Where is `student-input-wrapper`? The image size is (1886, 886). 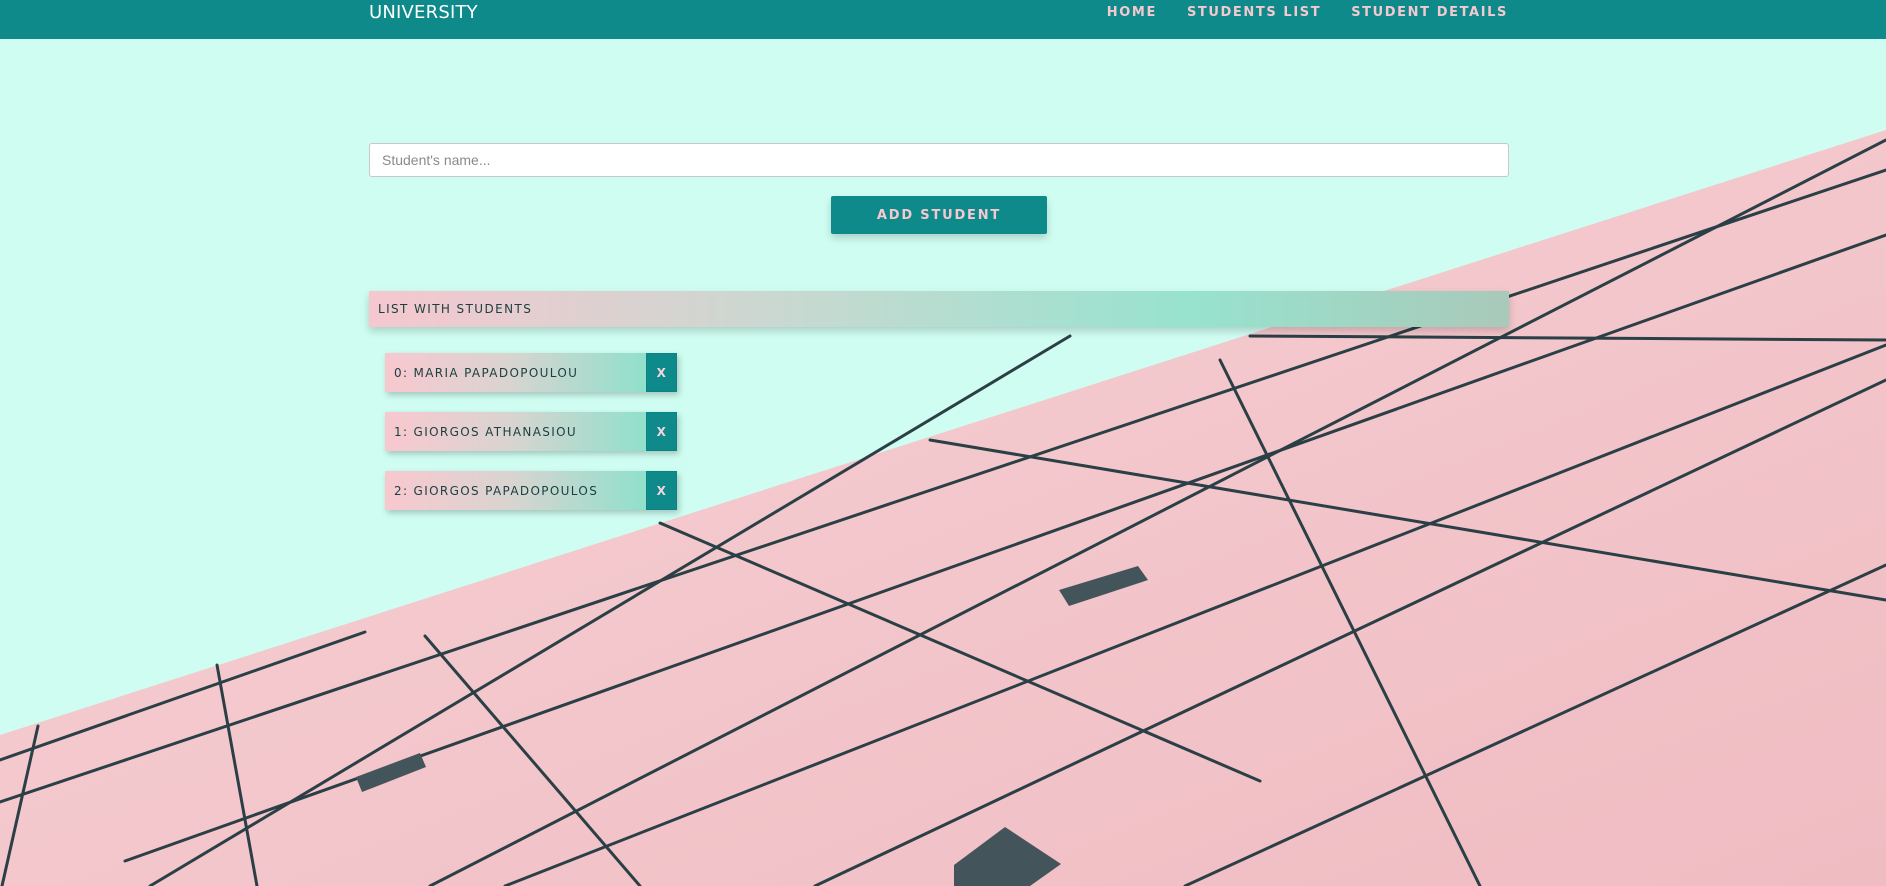
student-input-wrapper is located at coordinates (939, 160).